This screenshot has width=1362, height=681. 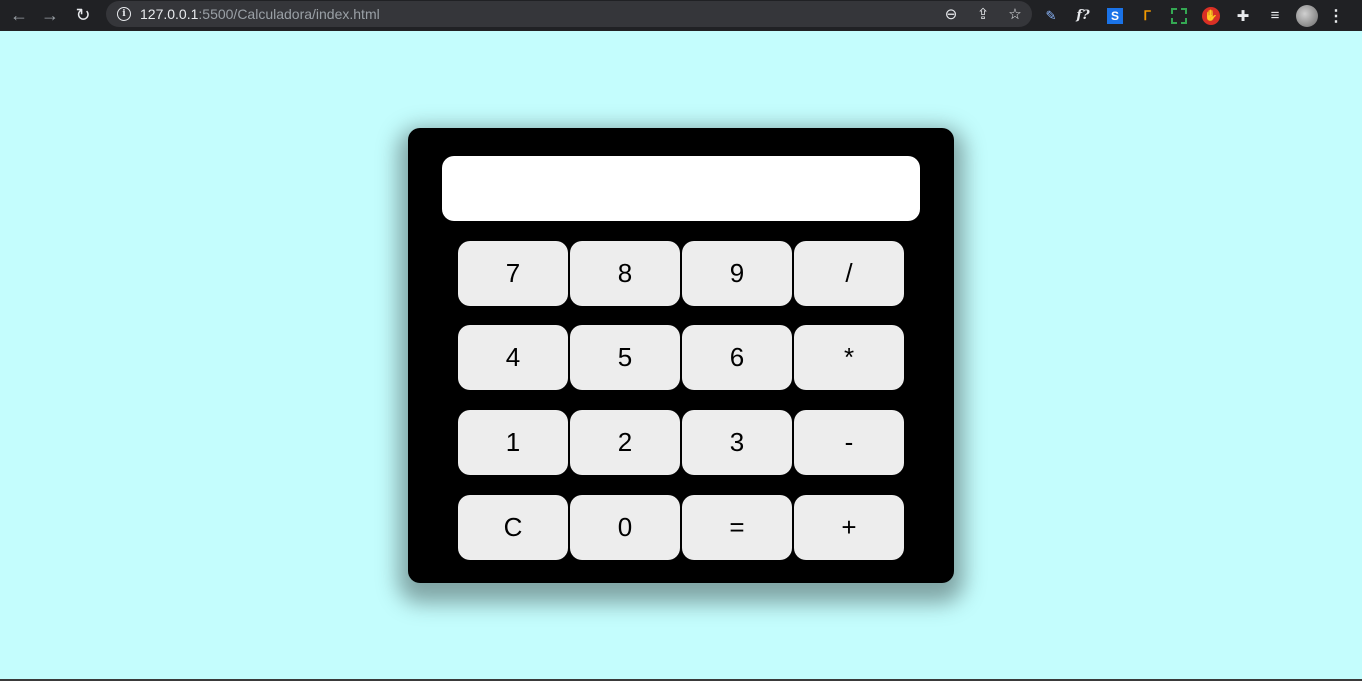 What do you see at coordinates (849, 273) in the screenshot?
I see `key-divide: /` at bounding box center [849, 273].